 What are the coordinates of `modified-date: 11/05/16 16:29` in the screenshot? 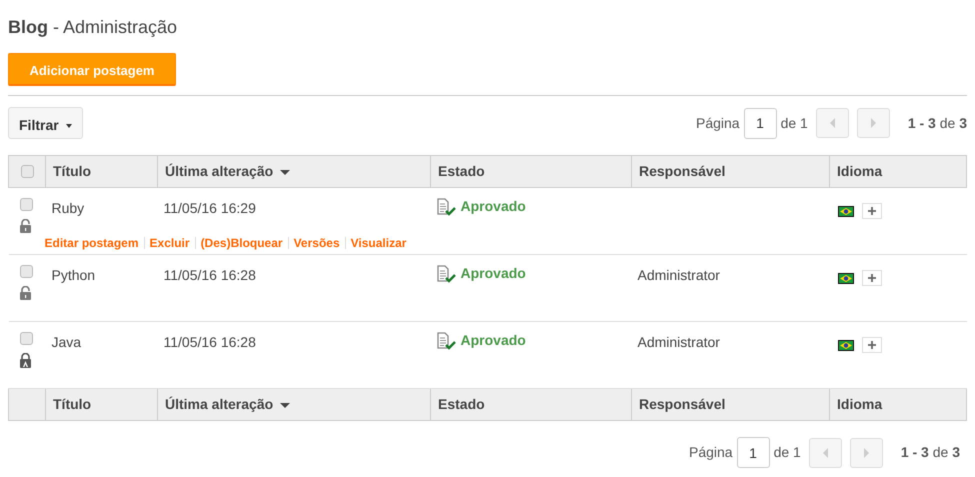 It's located at (210, 208).